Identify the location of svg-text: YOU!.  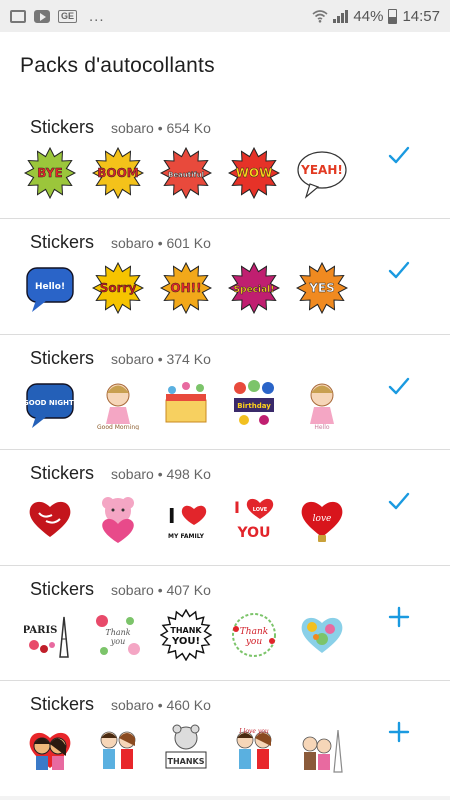
(185, 641).